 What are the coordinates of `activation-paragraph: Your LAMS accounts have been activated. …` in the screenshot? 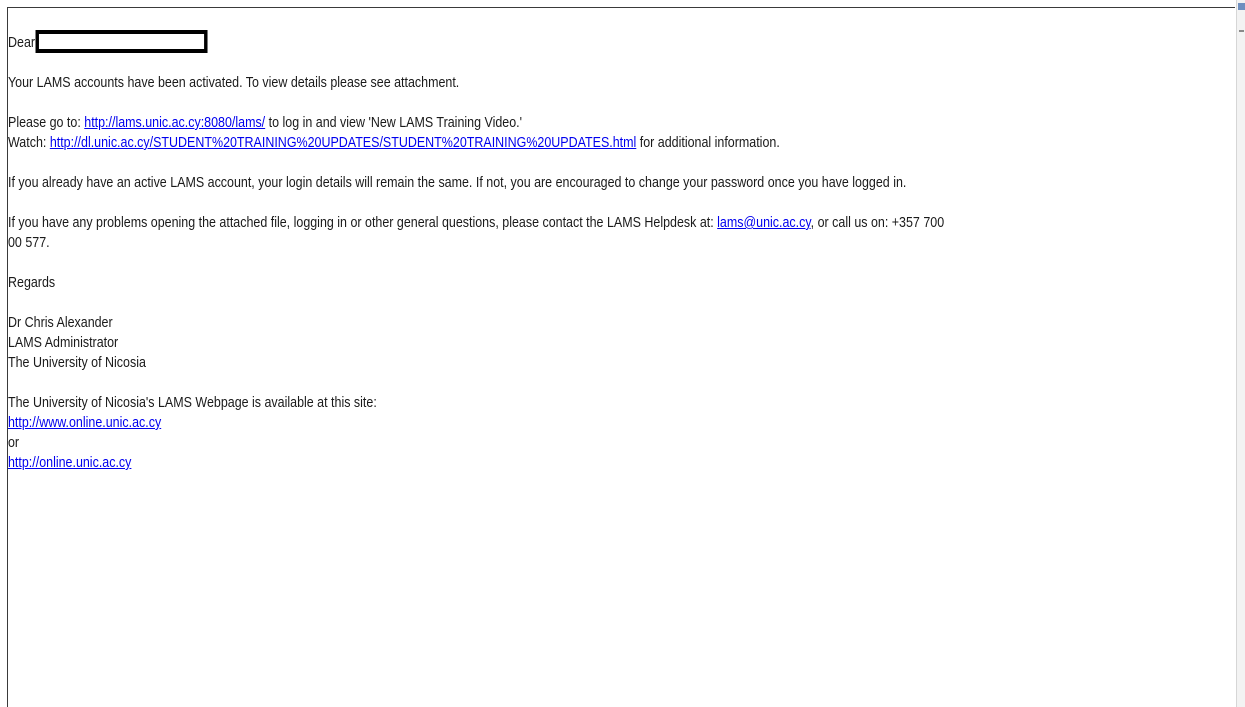 It's located at (234, 83).